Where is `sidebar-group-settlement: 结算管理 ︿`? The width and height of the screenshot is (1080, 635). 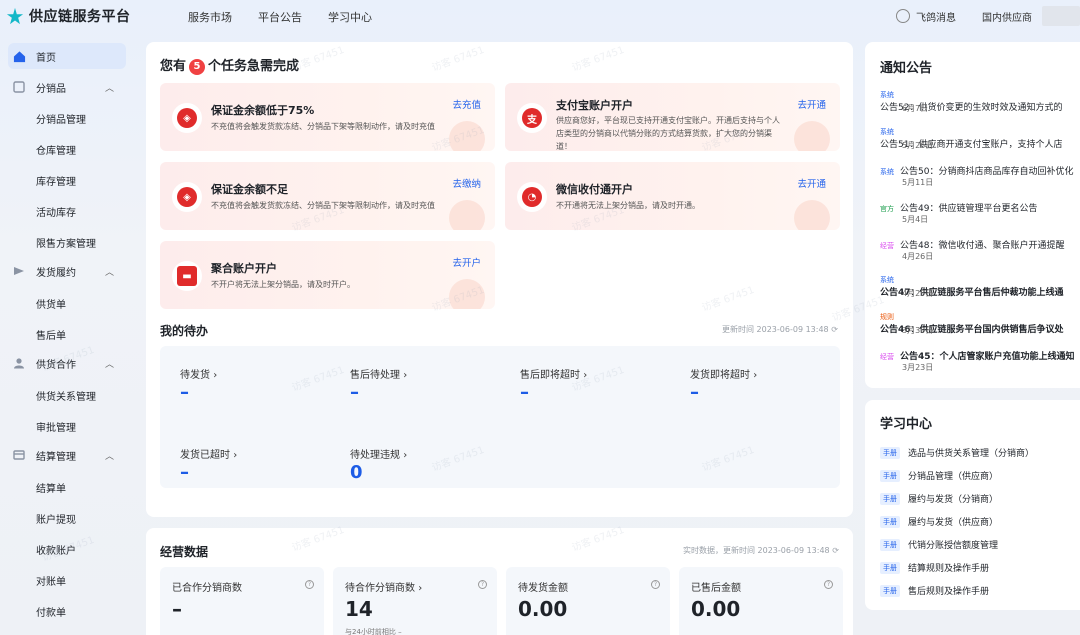 sidebar-group-settlement: 结算管理 ︿ is located at coordinates (67, 455).